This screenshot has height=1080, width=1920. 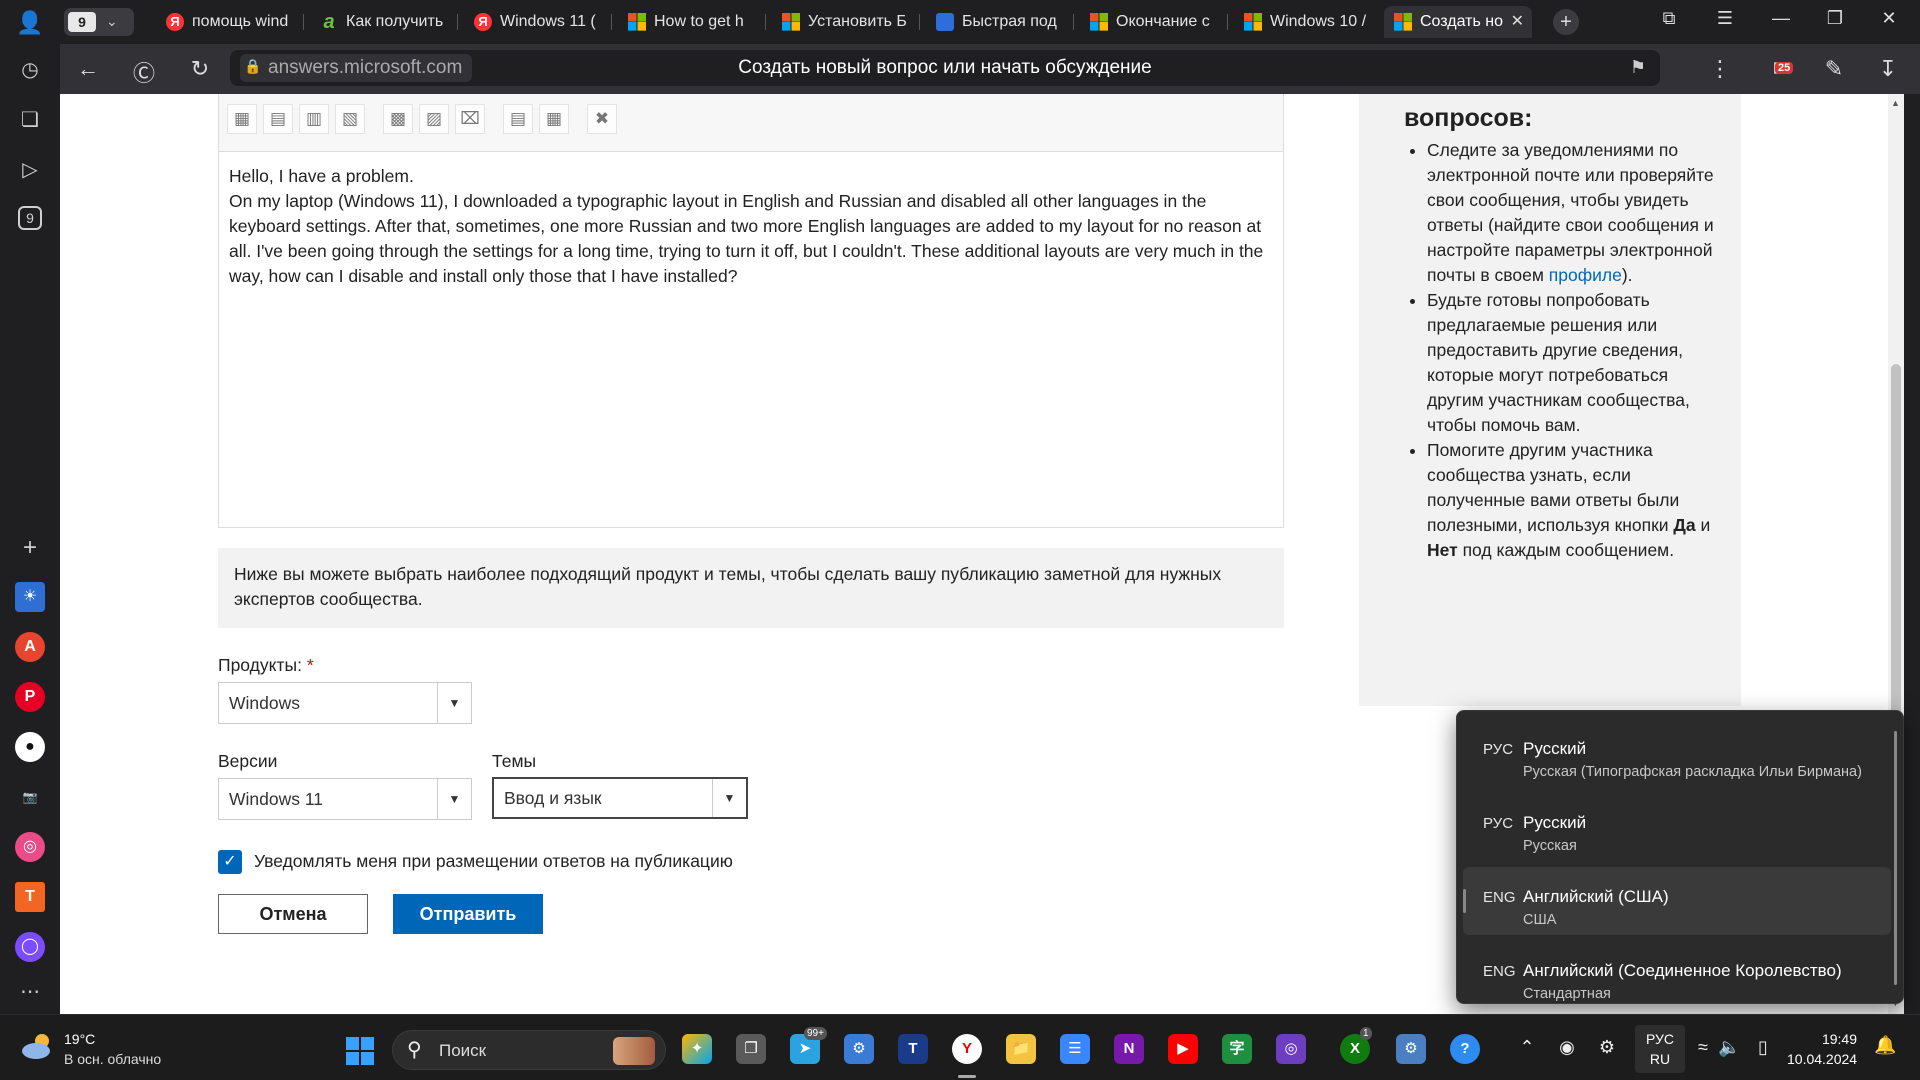 I want to click on profile-link: профиле, so click(x=1585, y=275).